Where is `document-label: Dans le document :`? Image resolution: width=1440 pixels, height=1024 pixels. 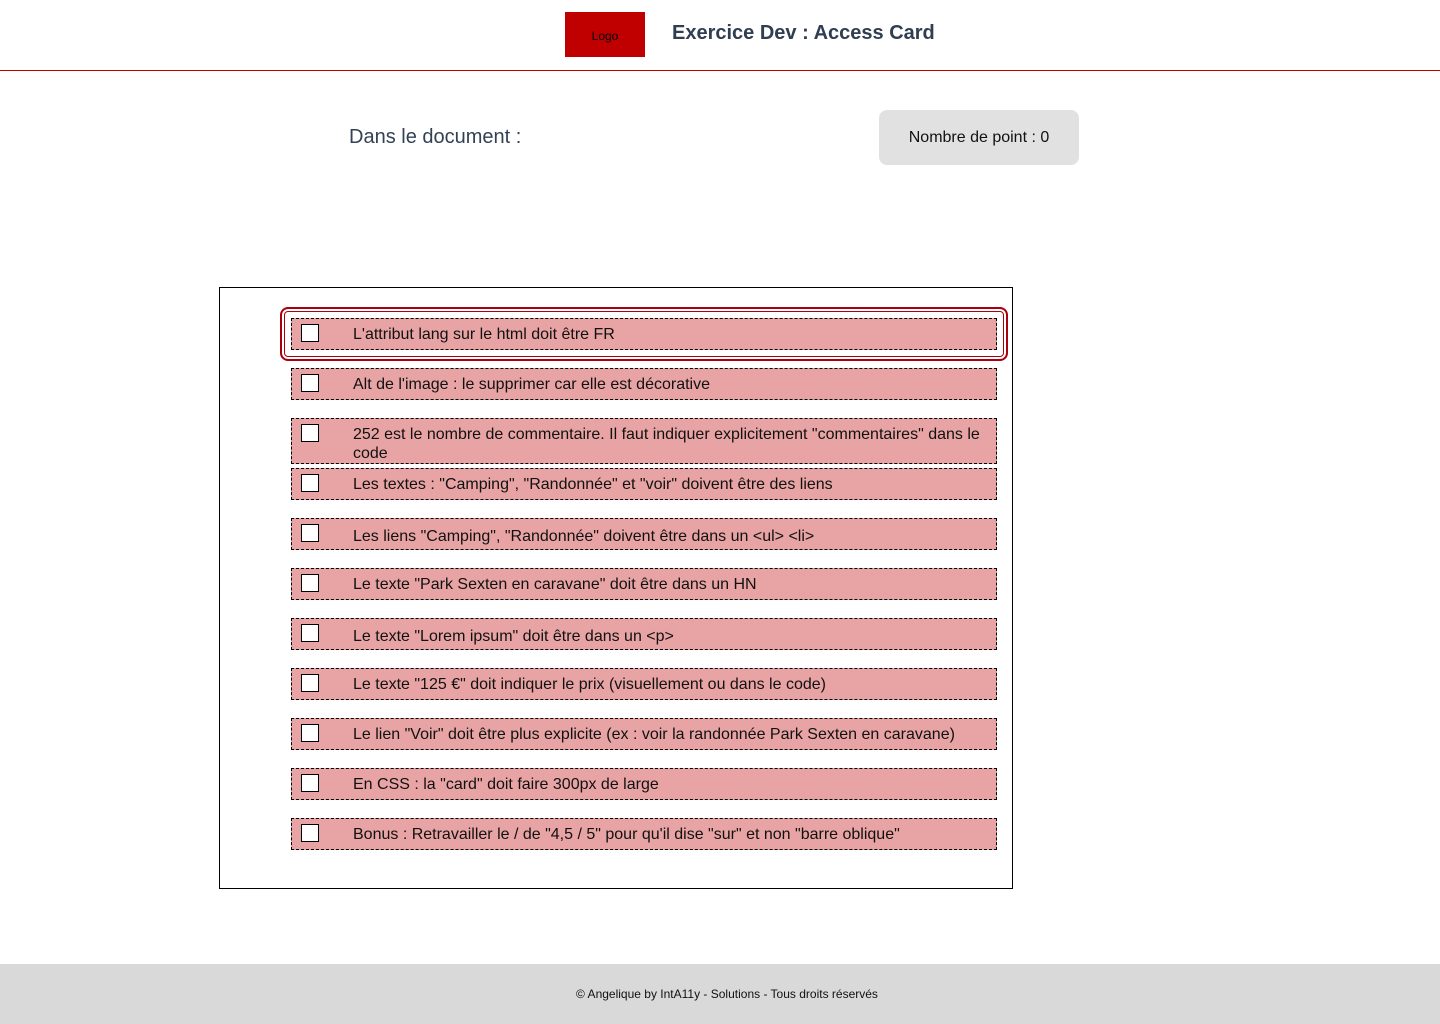
document-label: Dans le document : is located at coordinates (435, 137).